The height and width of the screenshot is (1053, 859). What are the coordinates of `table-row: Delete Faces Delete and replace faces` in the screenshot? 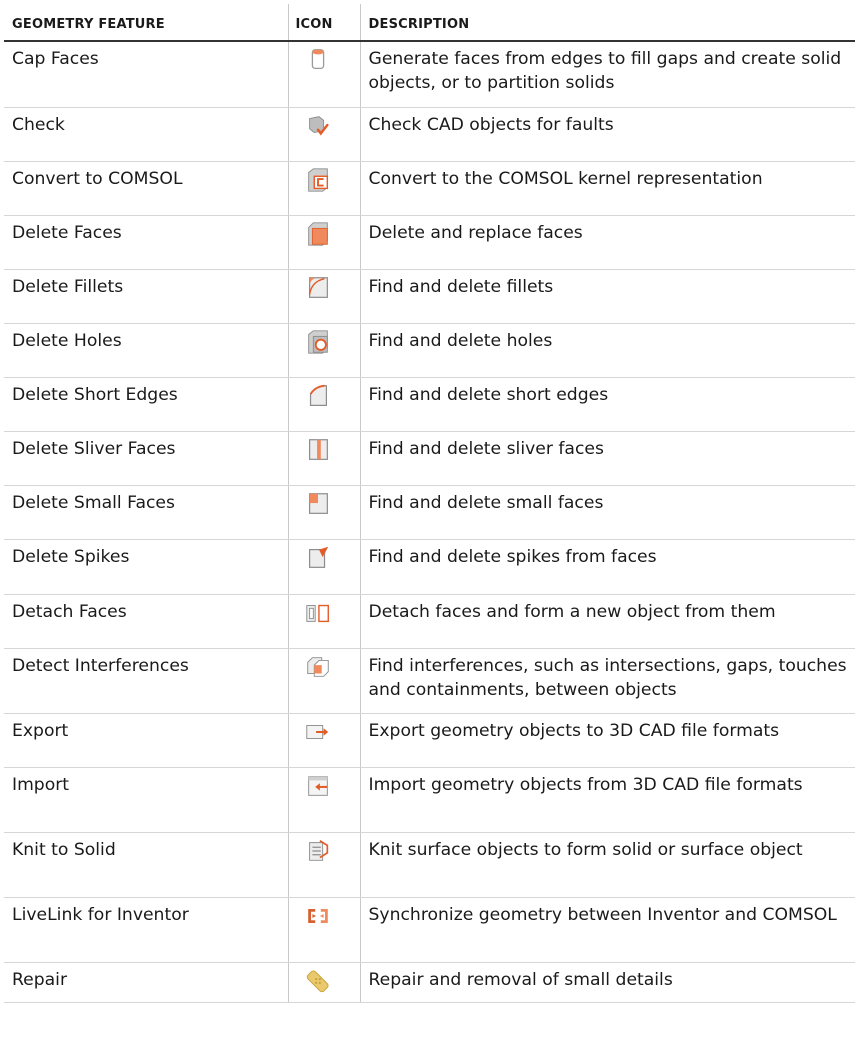 It's located at (429, 242).